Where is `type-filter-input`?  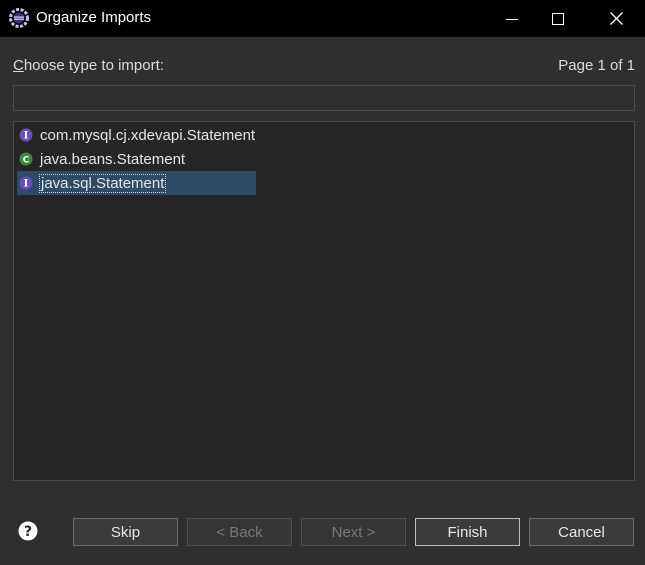 type-filter-input is located at coordinates (324, 98).